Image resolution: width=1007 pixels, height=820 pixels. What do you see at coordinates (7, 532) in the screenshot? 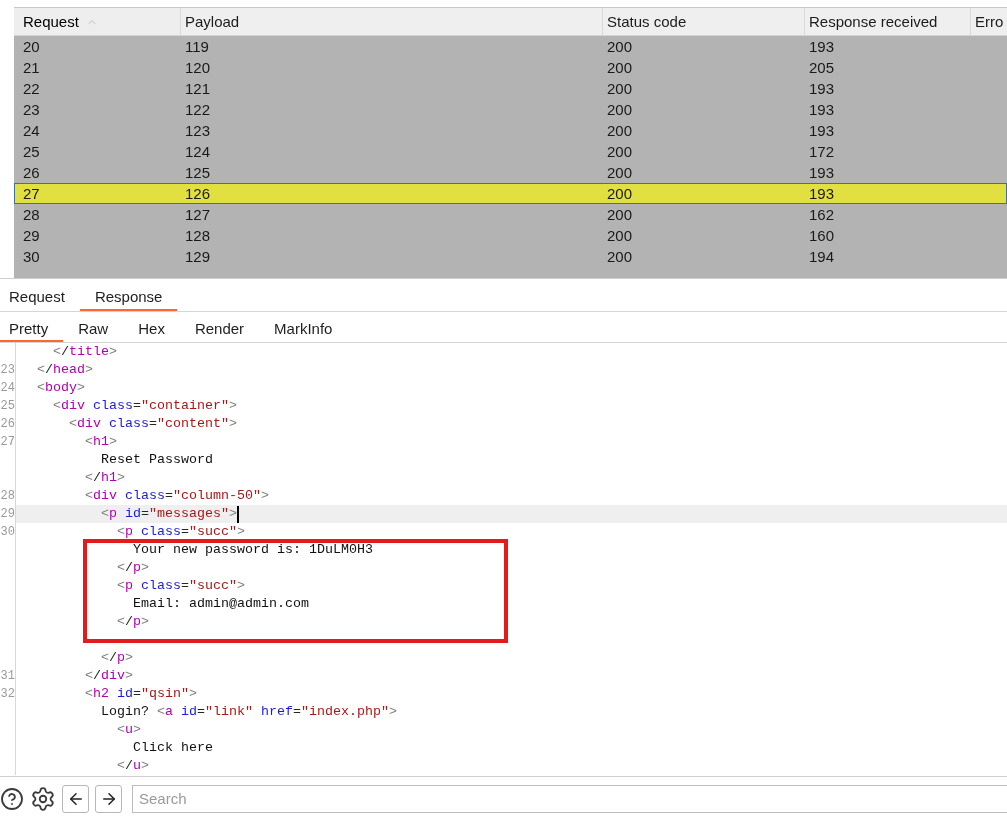
I see `line-number: 30` at bounding box center [7, 532].